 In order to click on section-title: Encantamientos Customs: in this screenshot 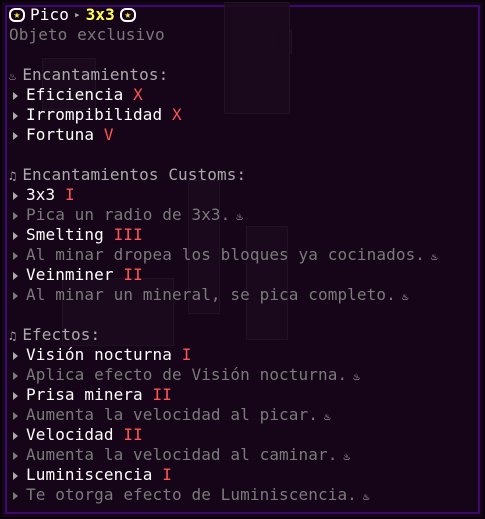, I will do `click(134, 174)`.